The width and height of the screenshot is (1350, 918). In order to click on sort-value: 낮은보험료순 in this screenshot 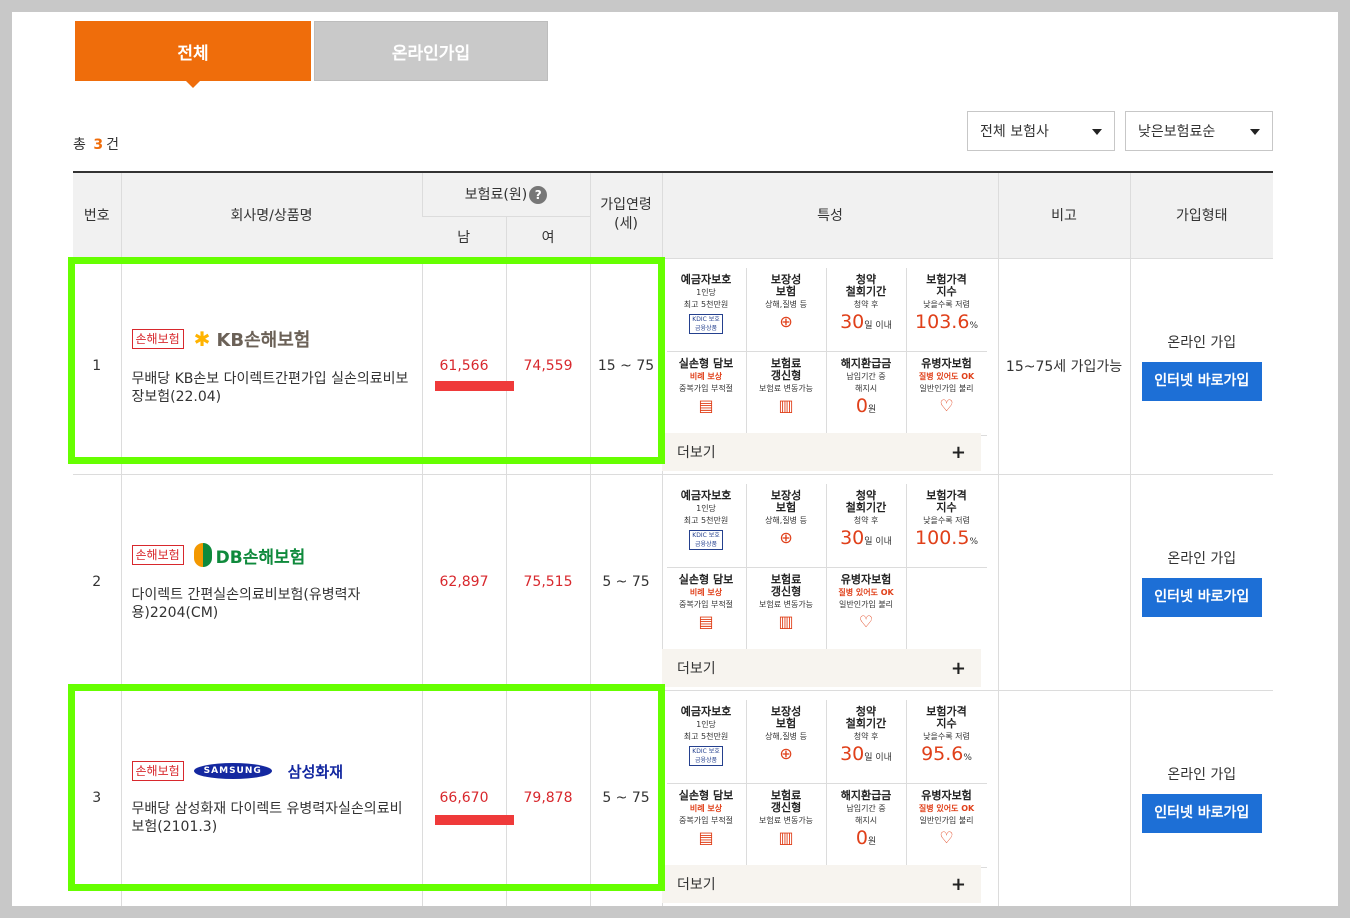, I will do `click(1177, 132)`.